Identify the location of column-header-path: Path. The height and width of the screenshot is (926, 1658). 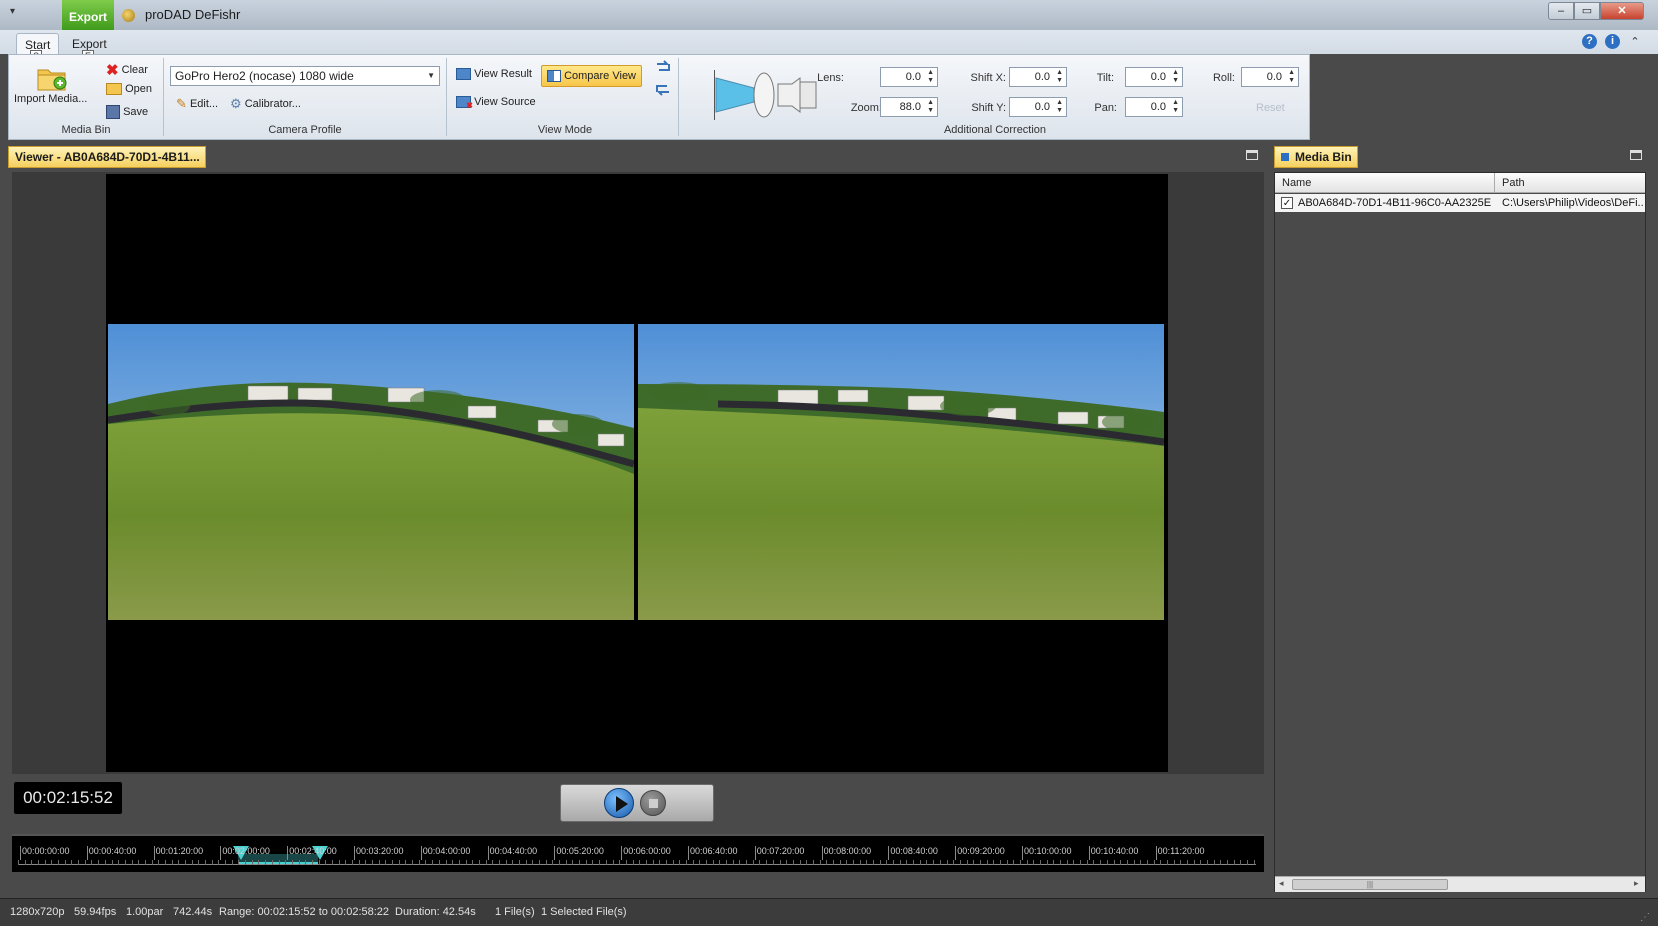
(1513, 183).